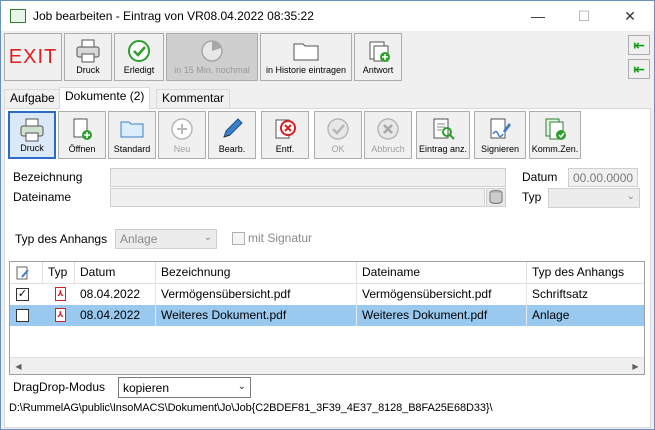  I want to click on history-button-label: in Historie eintragen, so click(306, 70).